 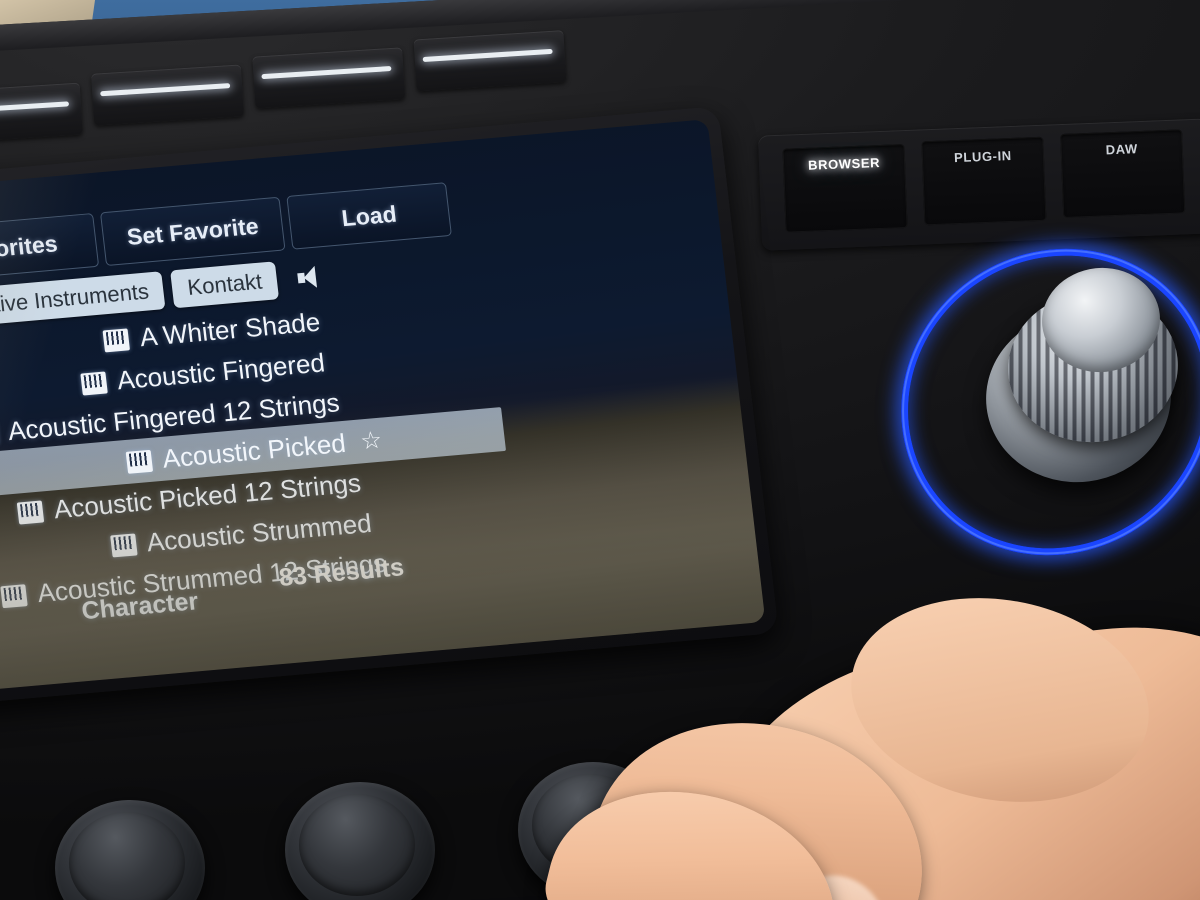 What do you see at coordinates (1122, 149) in the screenshot?
I see `mode-button-daw-label: DAW` at bounding box center [1122, 149].